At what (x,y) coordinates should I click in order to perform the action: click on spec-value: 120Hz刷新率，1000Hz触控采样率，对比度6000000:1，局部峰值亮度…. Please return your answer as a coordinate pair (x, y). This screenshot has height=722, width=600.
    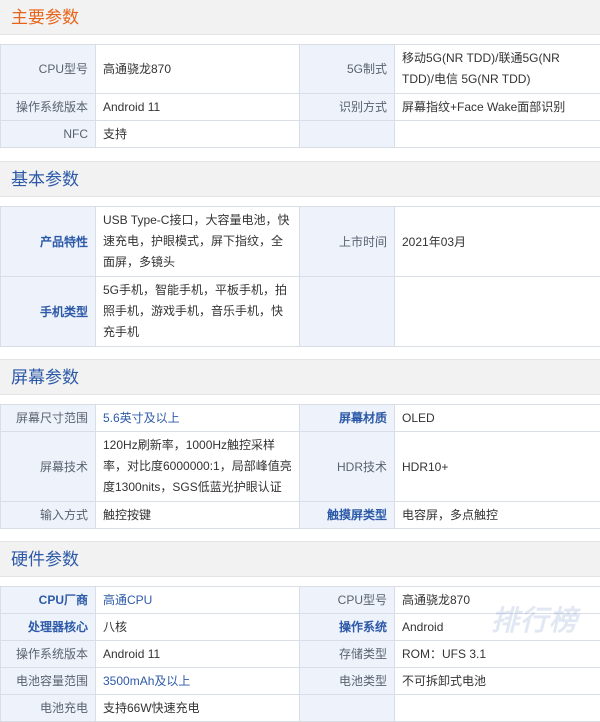
    Looking at the image, I should click on (198, 467).